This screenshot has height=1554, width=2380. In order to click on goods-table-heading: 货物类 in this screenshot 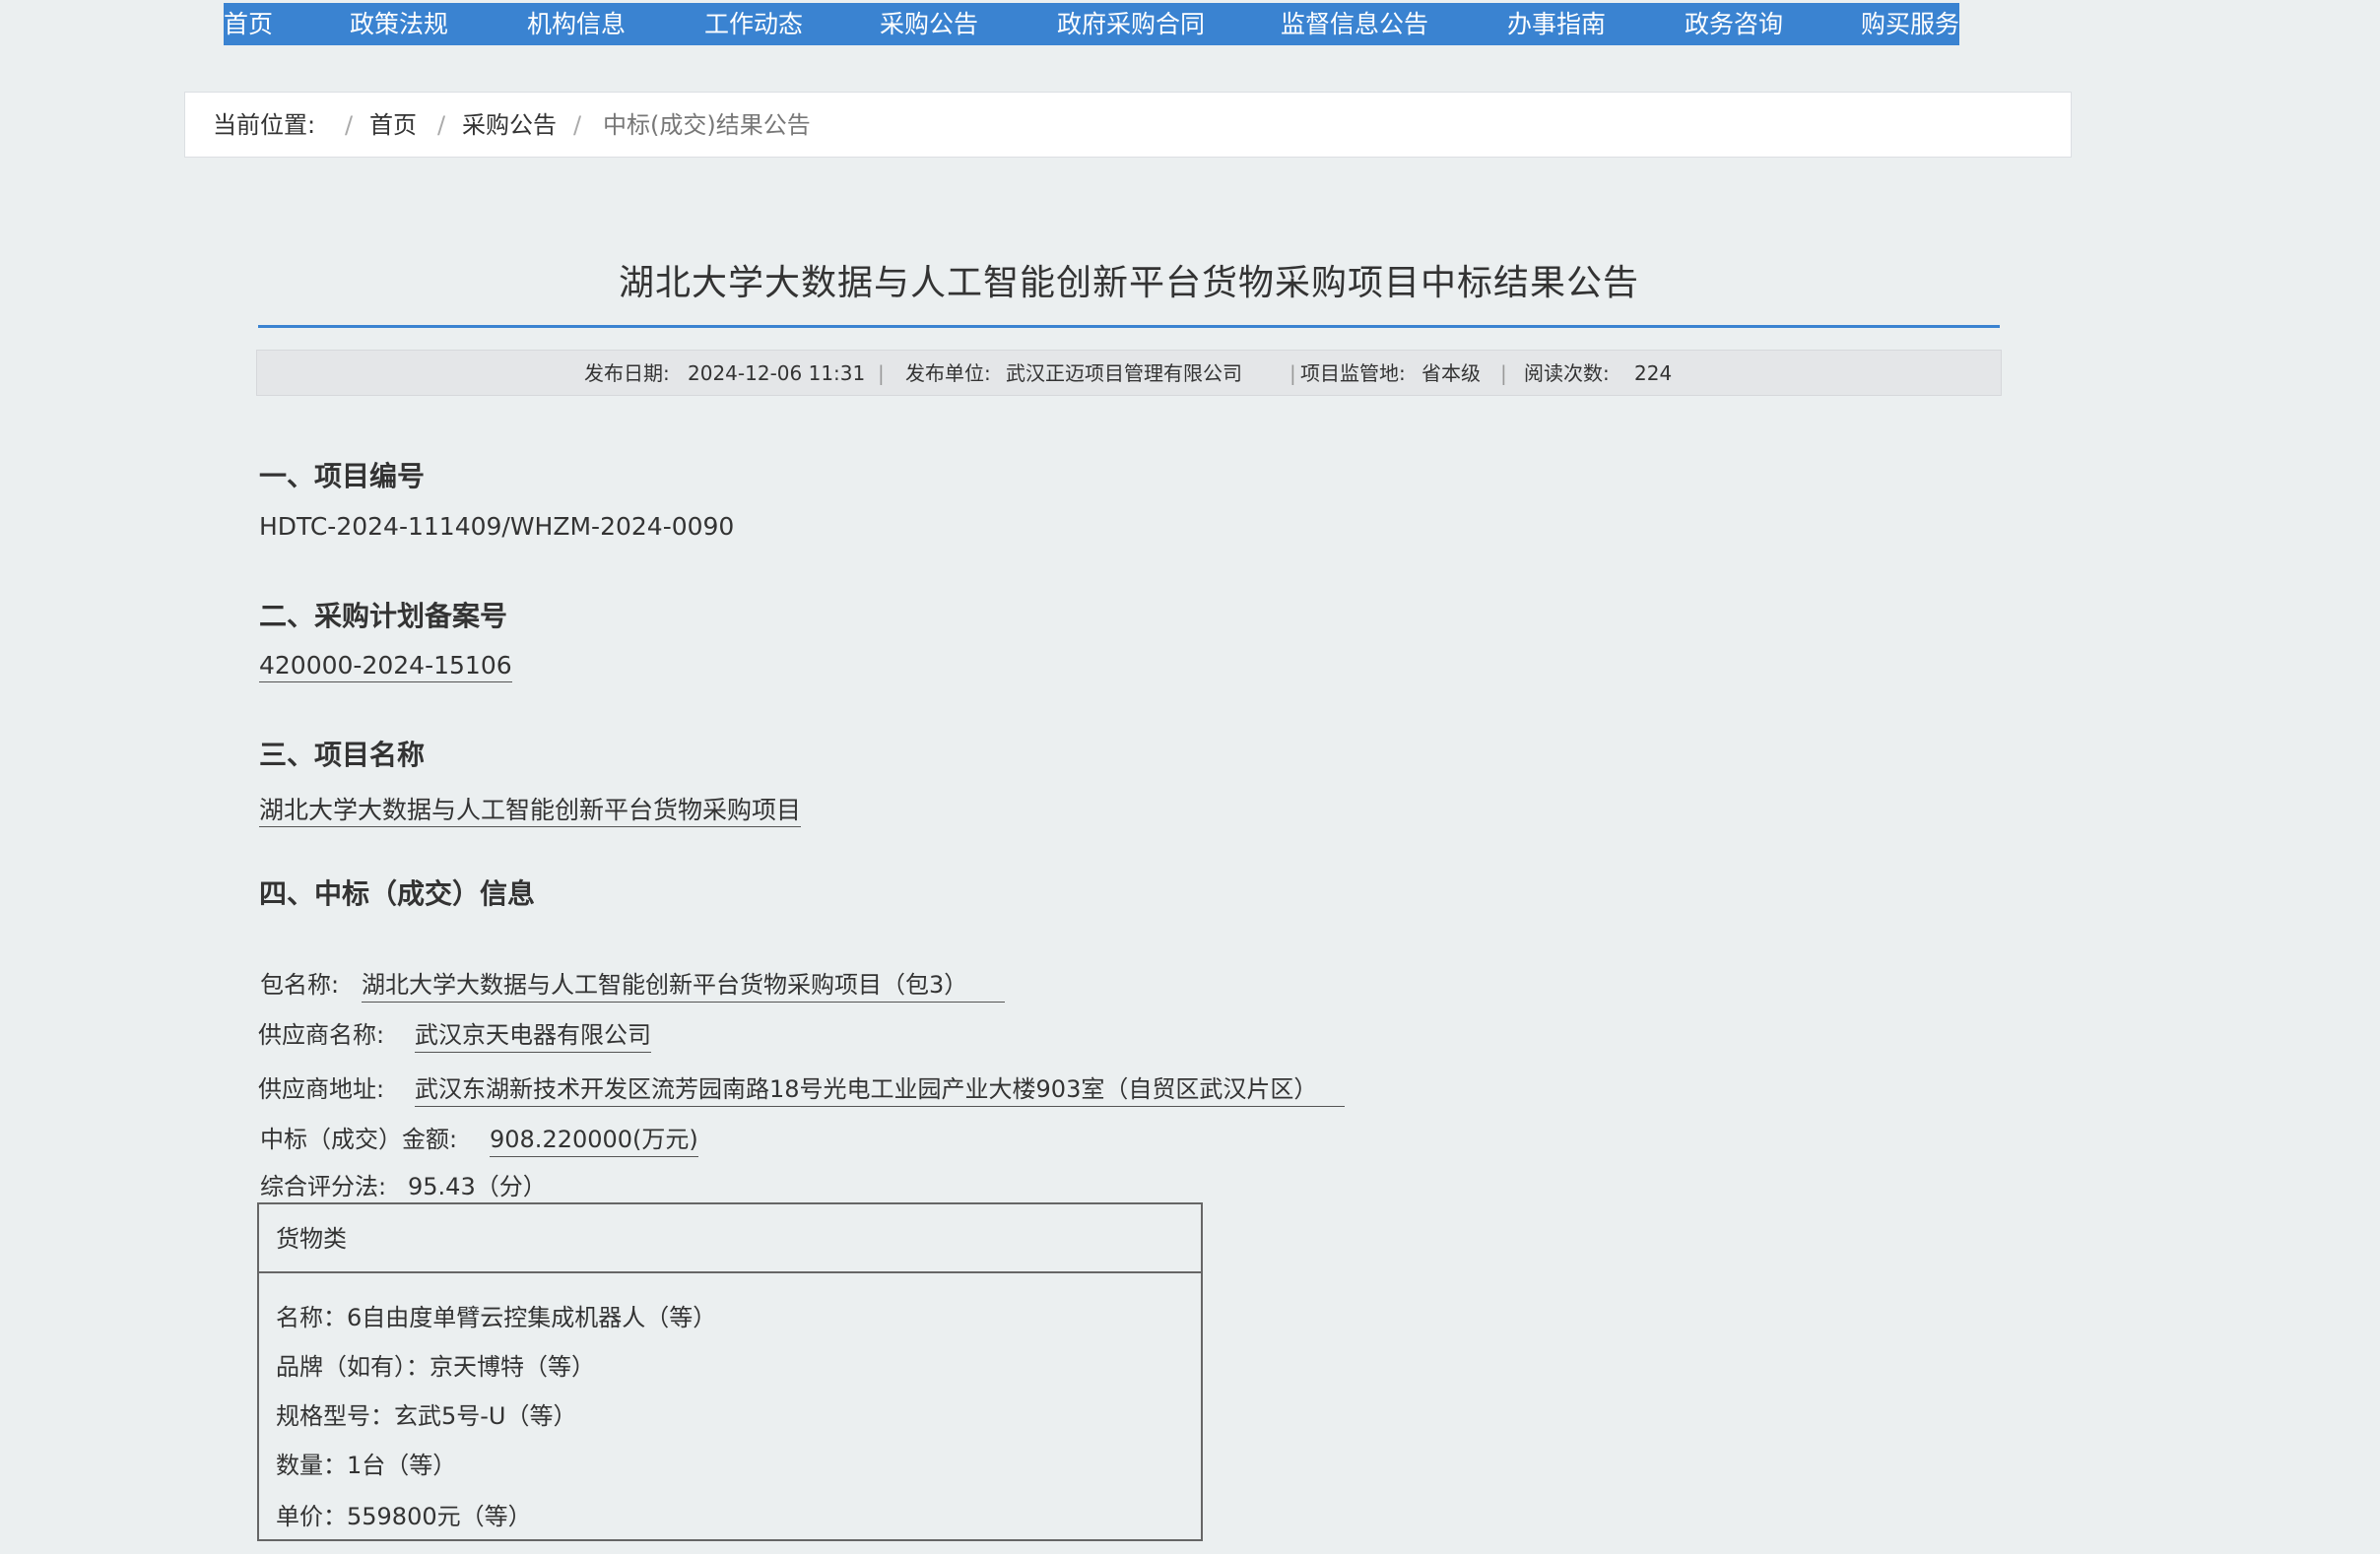, I will do `click(730, 1238)`.